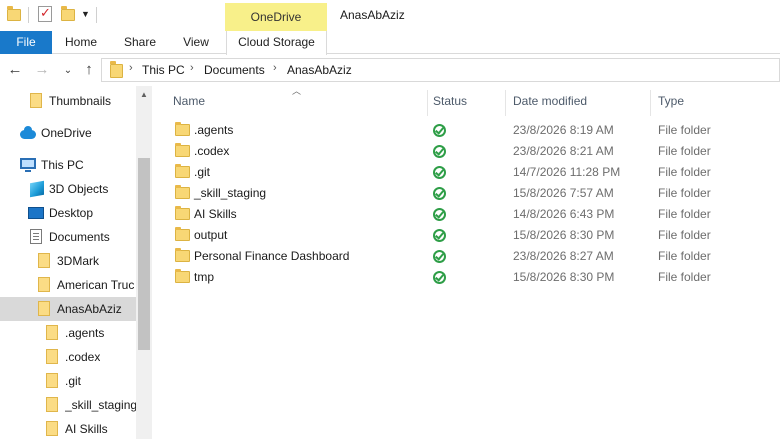  Describe the element at coordinates (550, 101) in the screenshot. I see `column-header-date-modified: Date modified` at that location.